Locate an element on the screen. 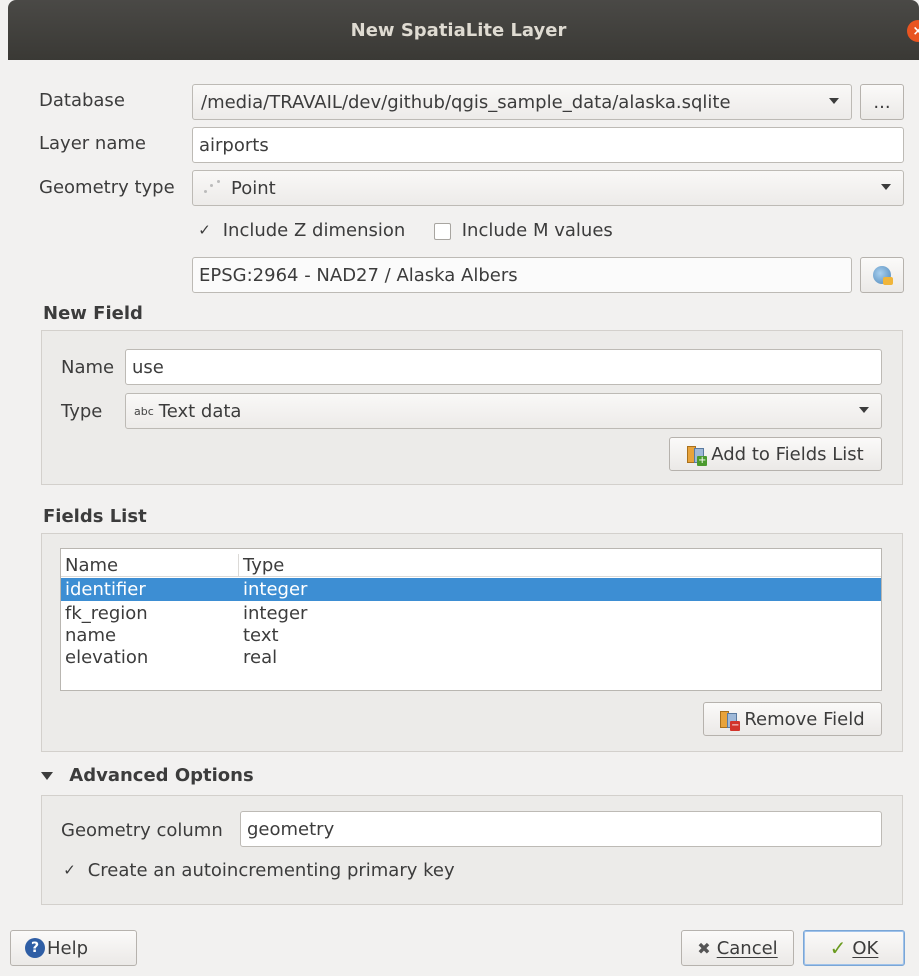 The width and height of the screenshot is (919, 976). advanced-options-toggle: Advanced Options is located at coordinates (147, 775).